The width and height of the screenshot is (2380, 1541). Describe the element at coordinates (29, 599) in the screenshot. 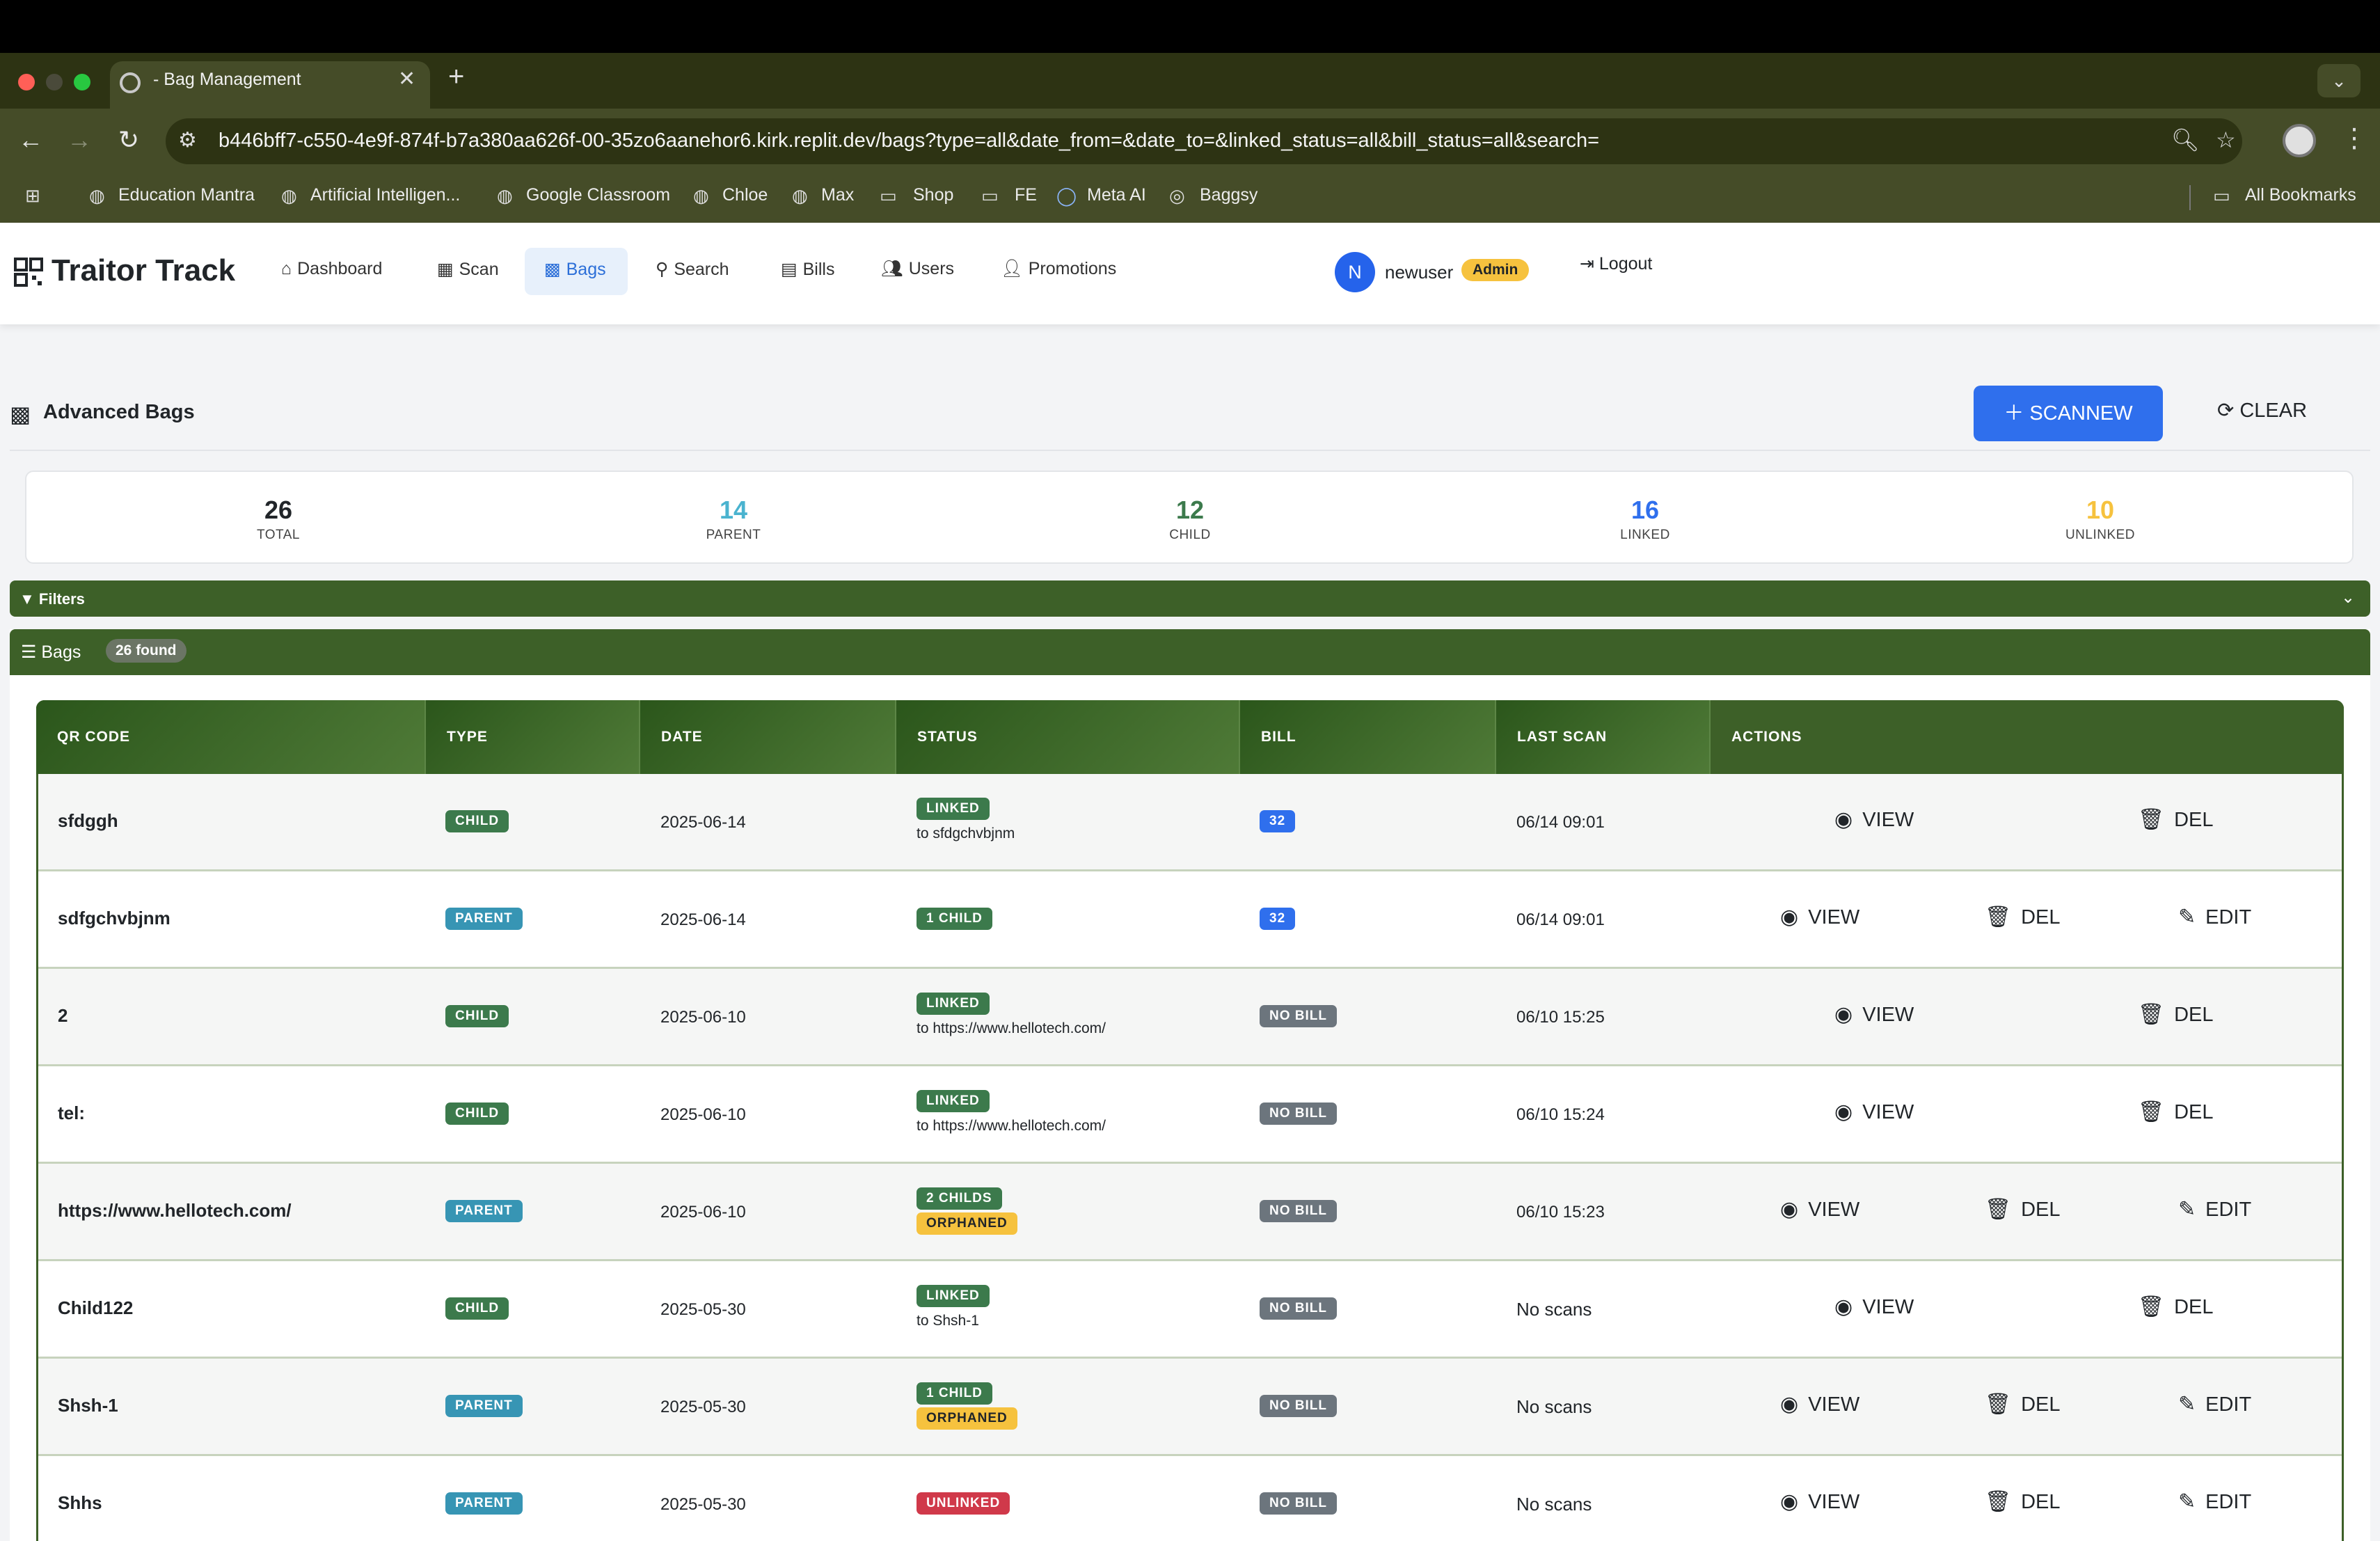

I see `filter-icon: ▼` at that location.